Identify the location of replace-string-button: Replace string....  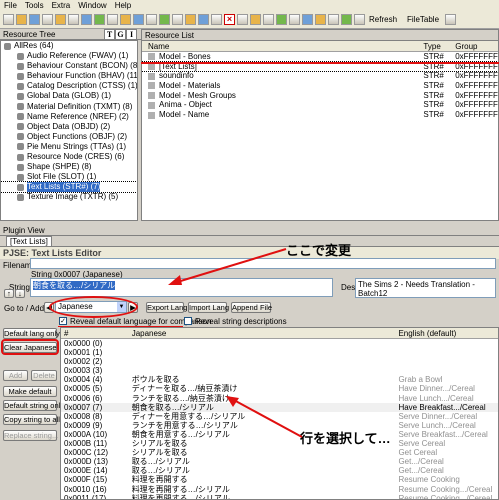
(30, 435).